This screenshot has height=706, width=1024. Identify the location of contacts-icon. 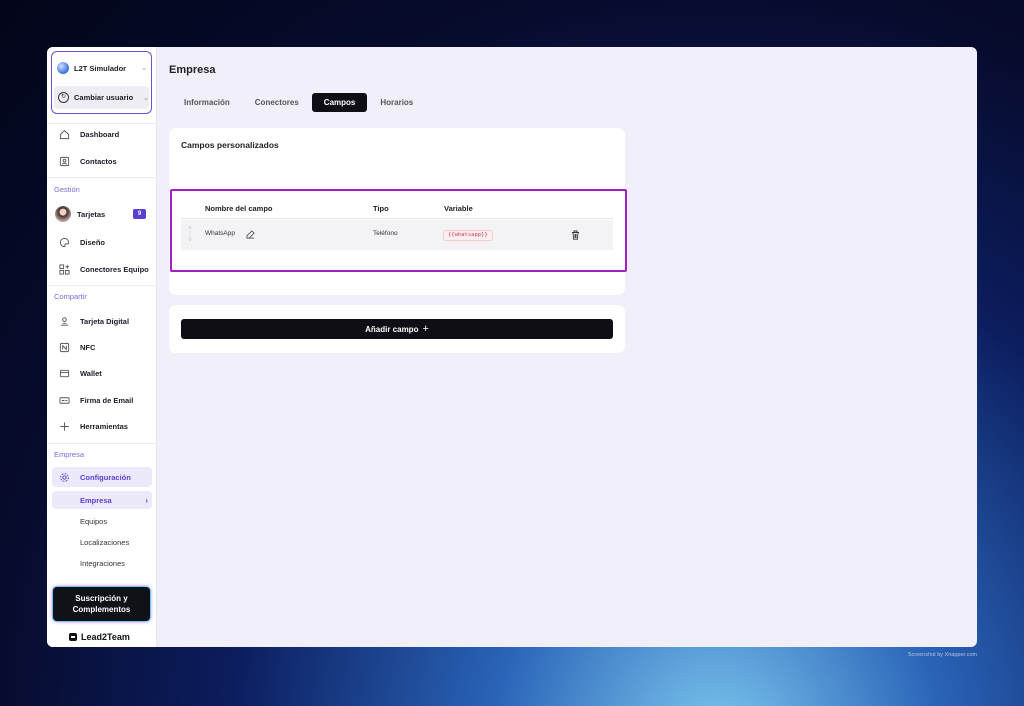
(64, 161).